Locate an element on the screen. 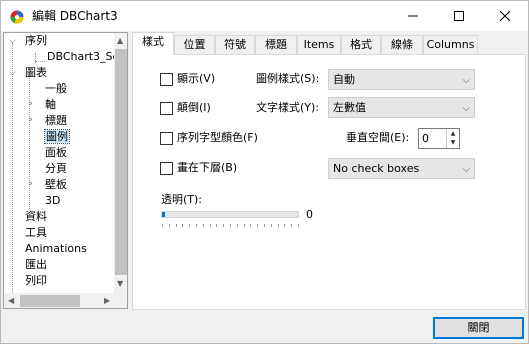  text-style-label: 文字樣式(Y): is located at coordinates (288, 107).